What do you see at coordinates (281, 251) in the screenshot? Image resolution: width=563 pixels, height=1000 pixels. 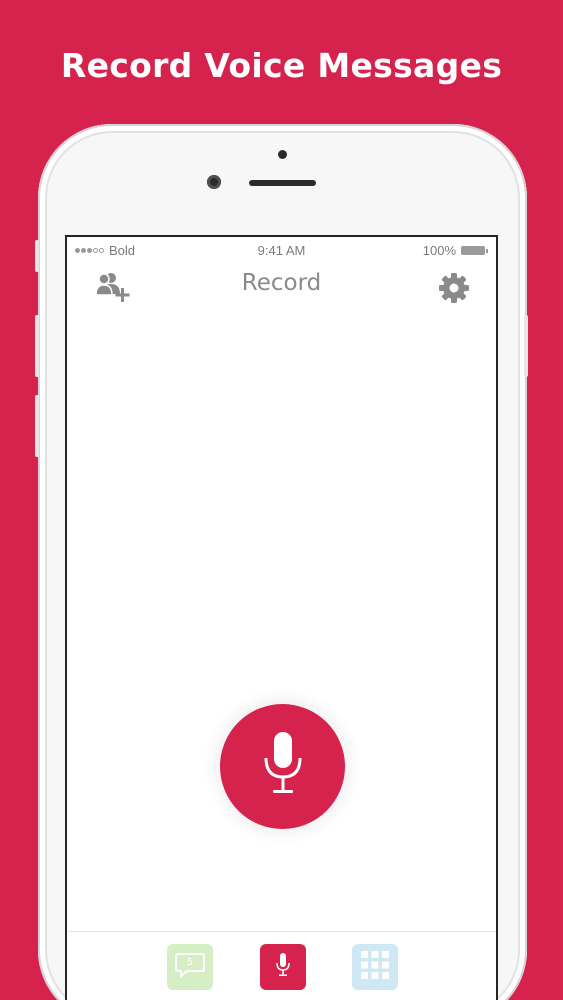 I see `status-bar: Bold 9:41 AM 100%` at bounding box center [281, 251].